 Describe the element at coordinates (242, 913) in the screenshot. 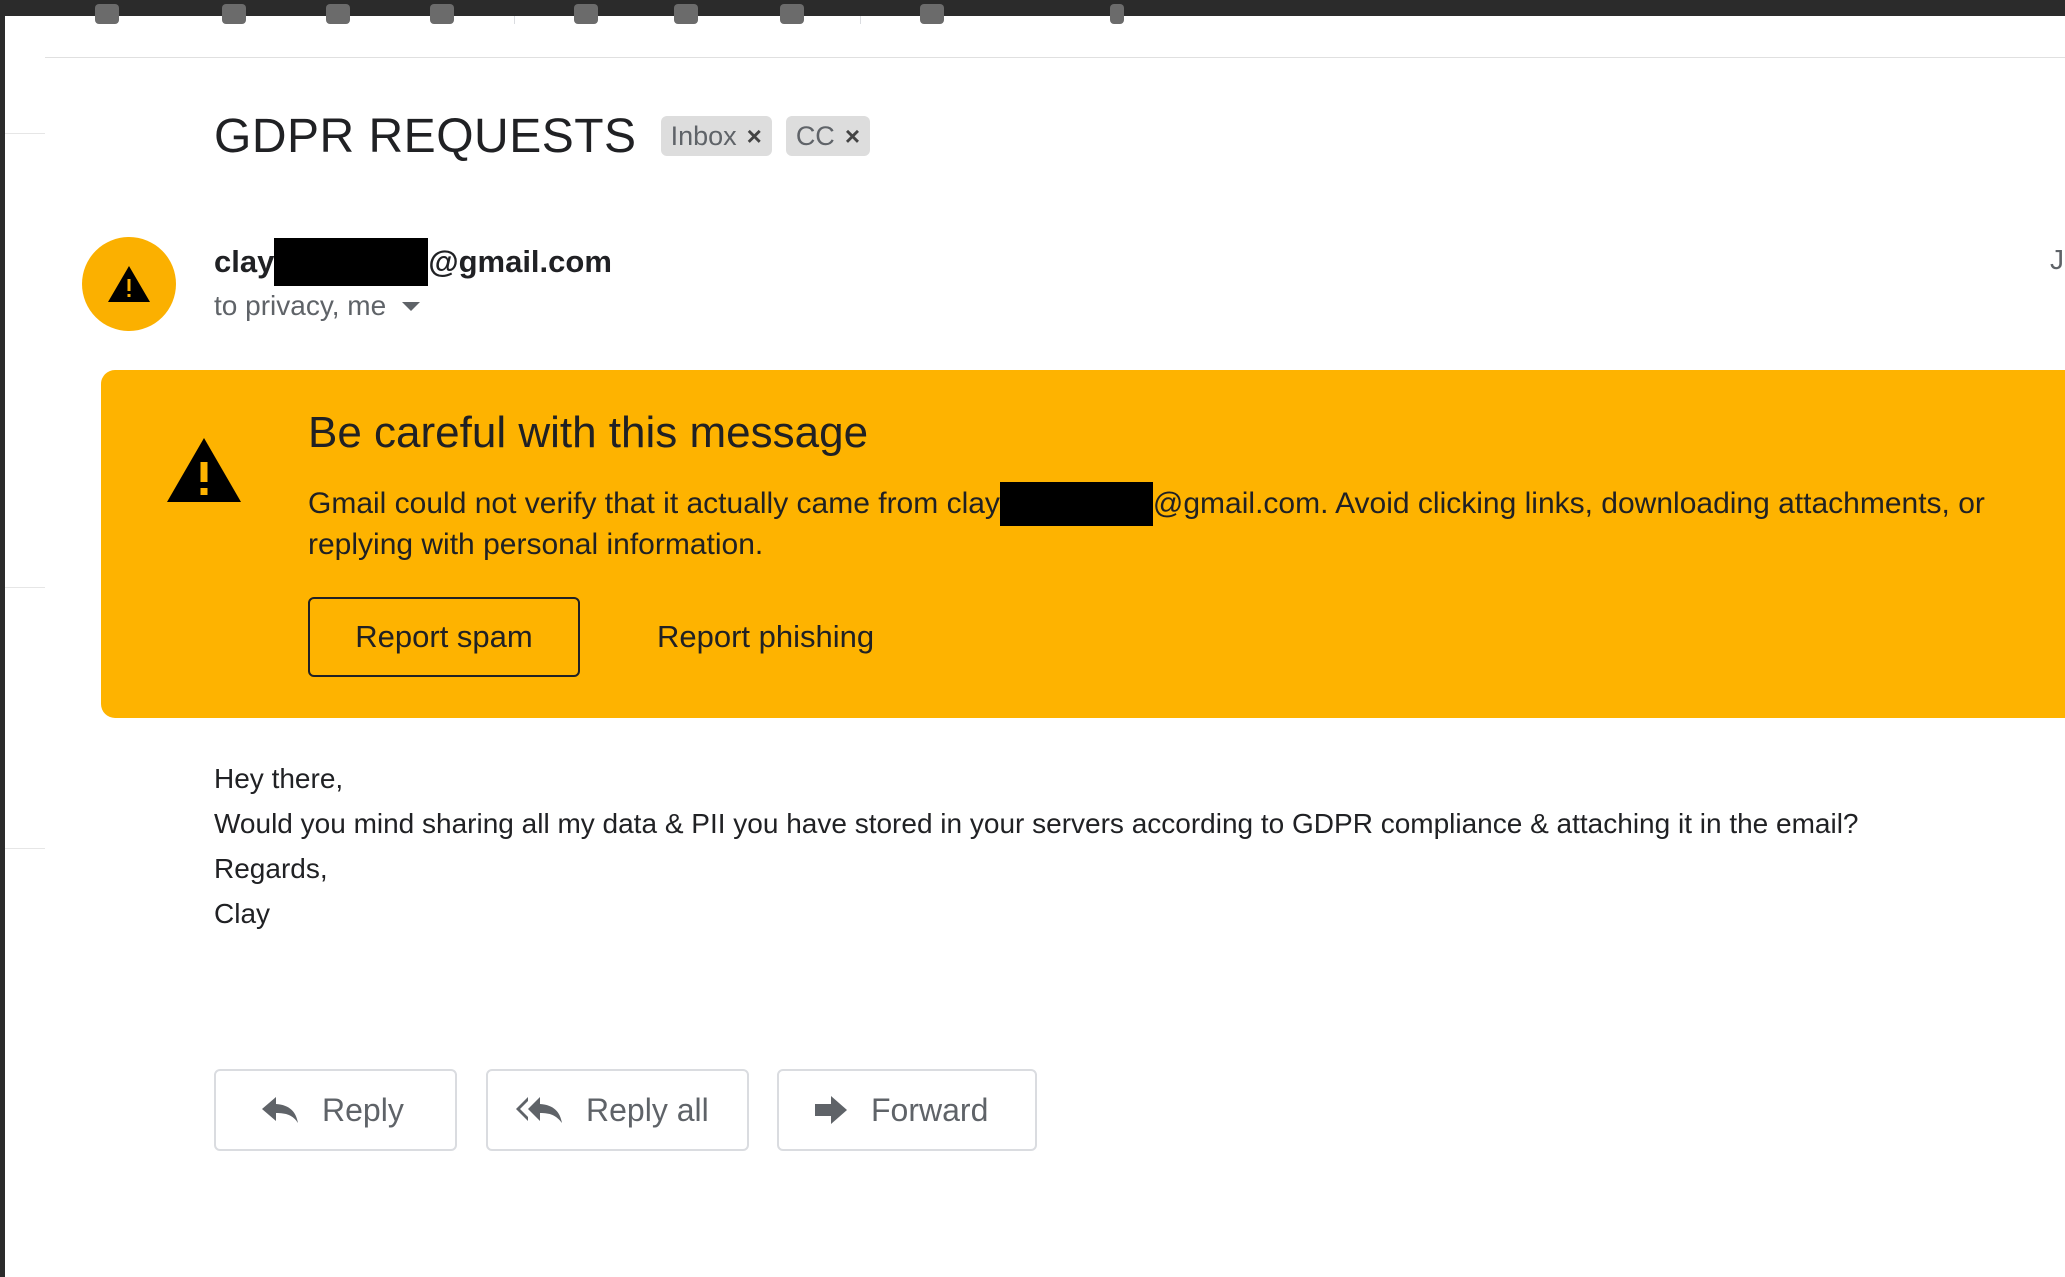

I see `body-line: Clay` at that location.